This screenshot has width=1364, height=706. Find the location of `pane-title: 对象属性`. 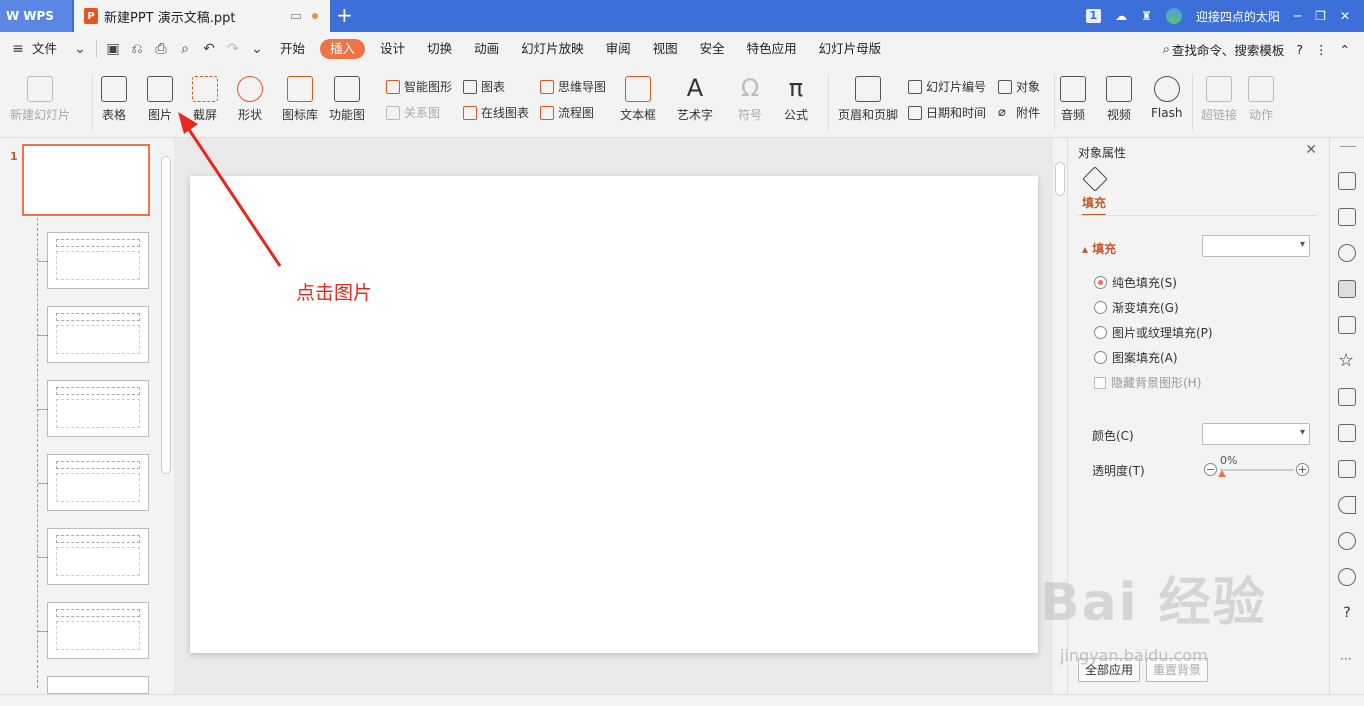

pane-title: 对象属性 is located at coordinates (1102, 152).